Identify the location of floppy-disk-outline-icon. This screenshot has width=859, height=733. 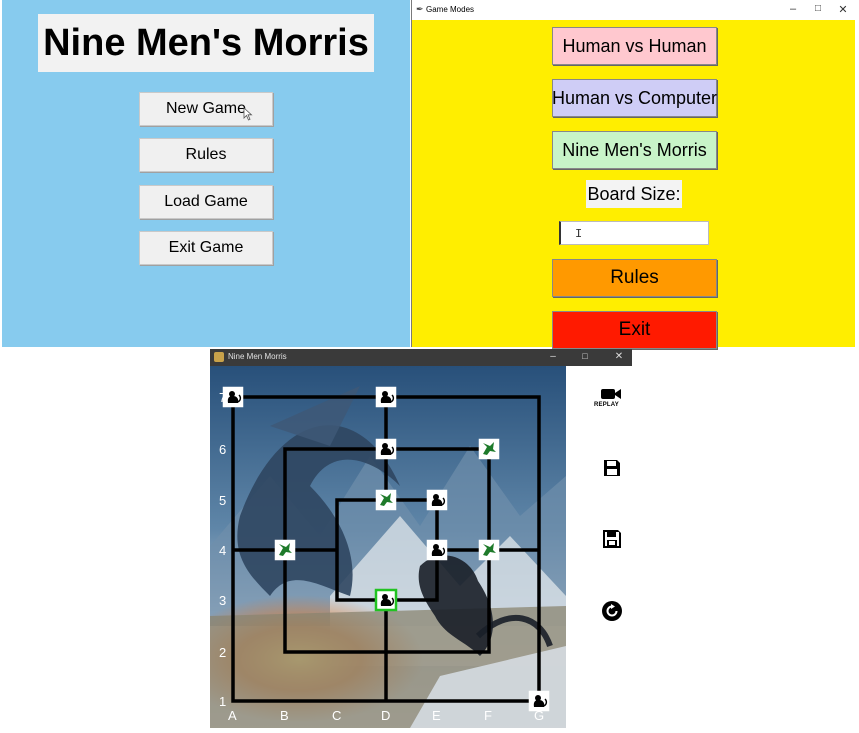
(612, 539).